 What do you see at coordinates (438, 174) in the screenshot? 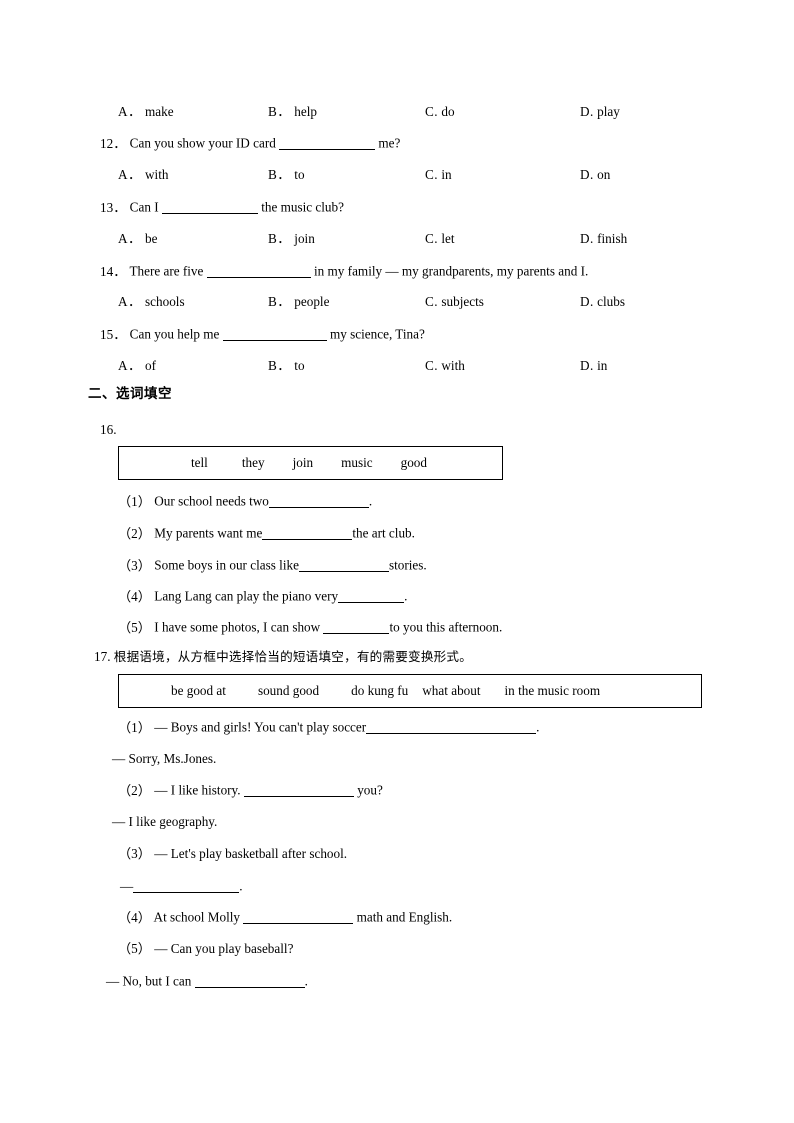
I see `option-c-12: C. in` at bounding box center [438, 174].